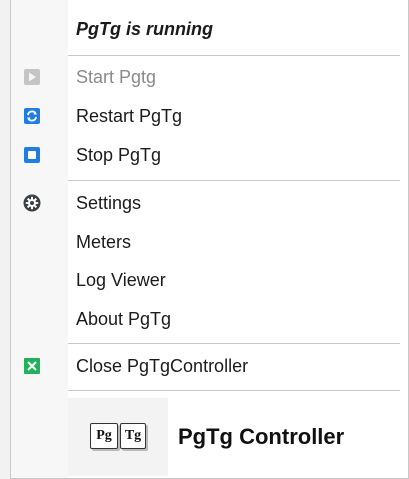  I want to click on status-header-label: PgTg is running, so click(144, 28).